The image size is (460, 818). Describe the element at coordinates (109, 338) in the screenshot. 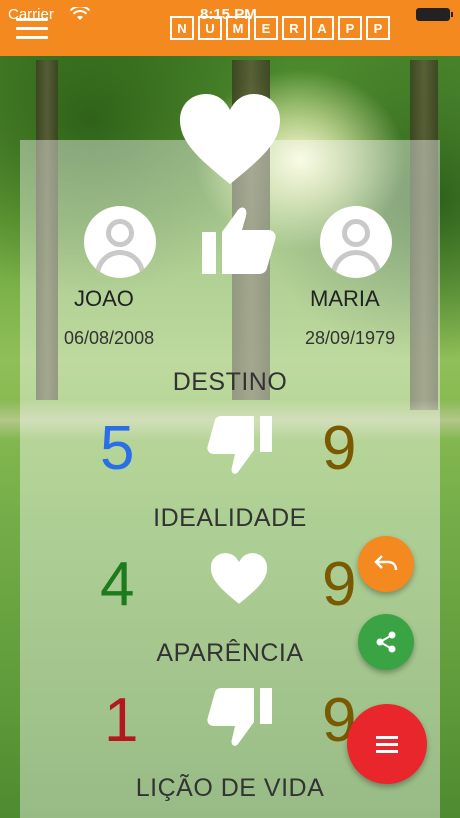

I see `person1-birthdate: 06/08/2008` at that location.